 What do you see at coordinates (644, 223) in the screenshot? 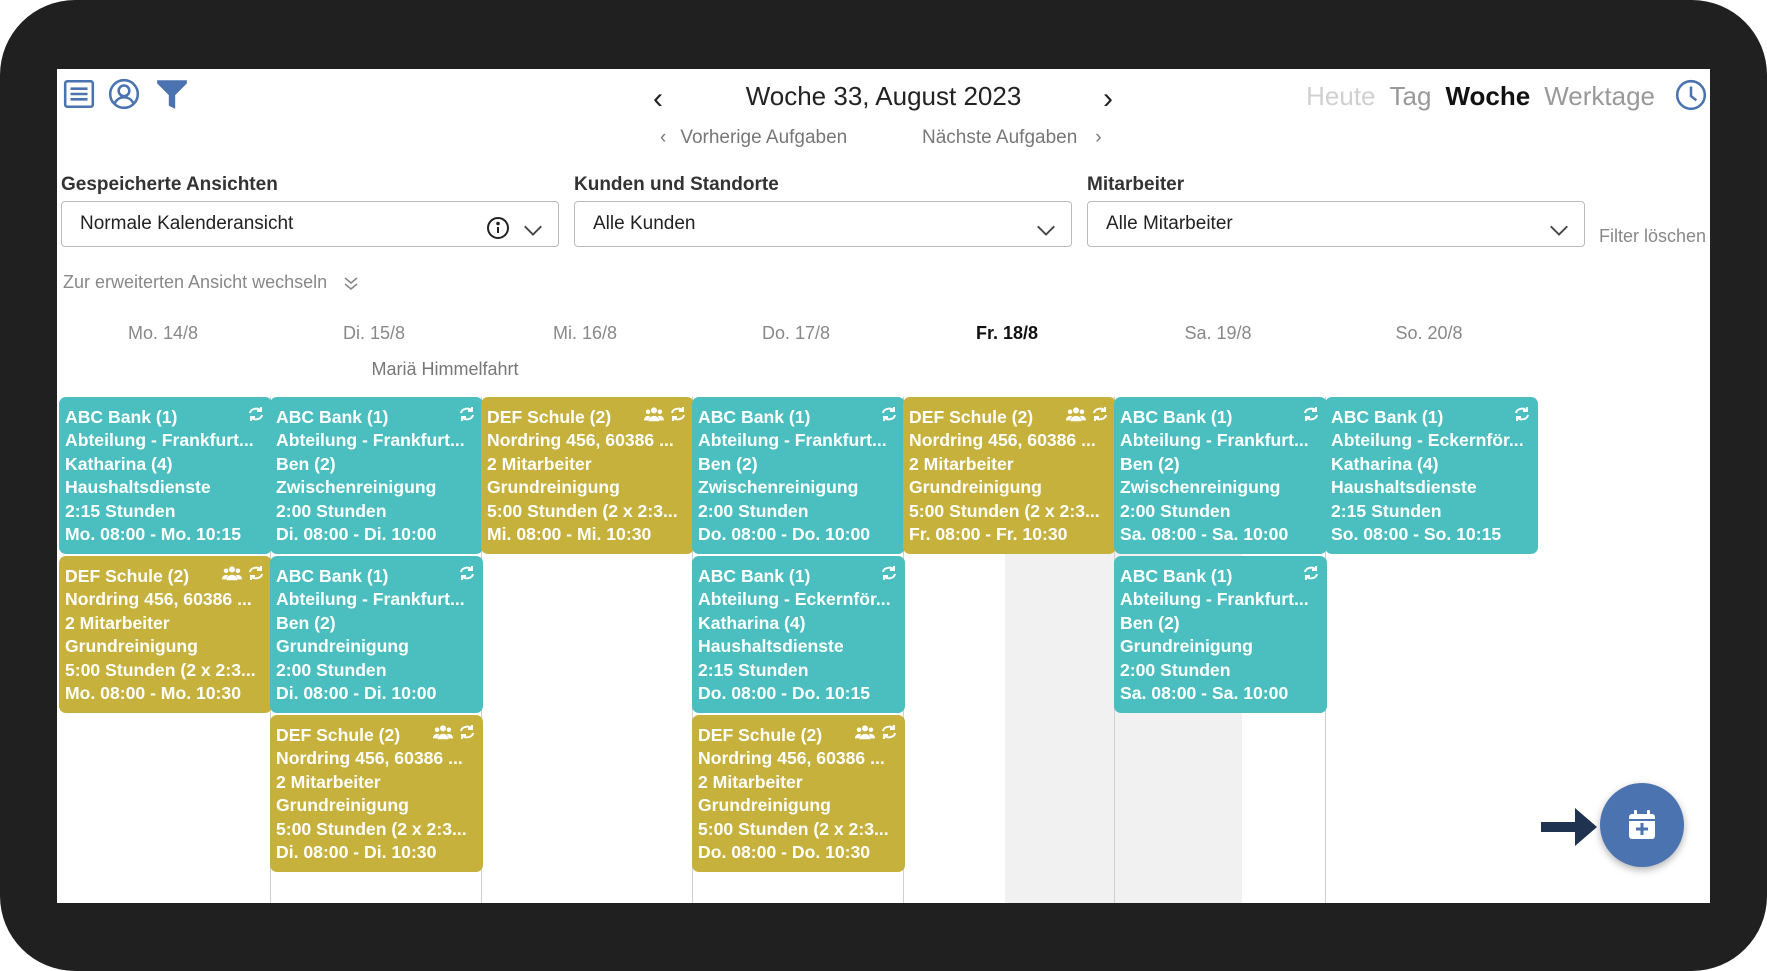
I see `customers-value: Alle Kunden` at bounding box center [644, 223].